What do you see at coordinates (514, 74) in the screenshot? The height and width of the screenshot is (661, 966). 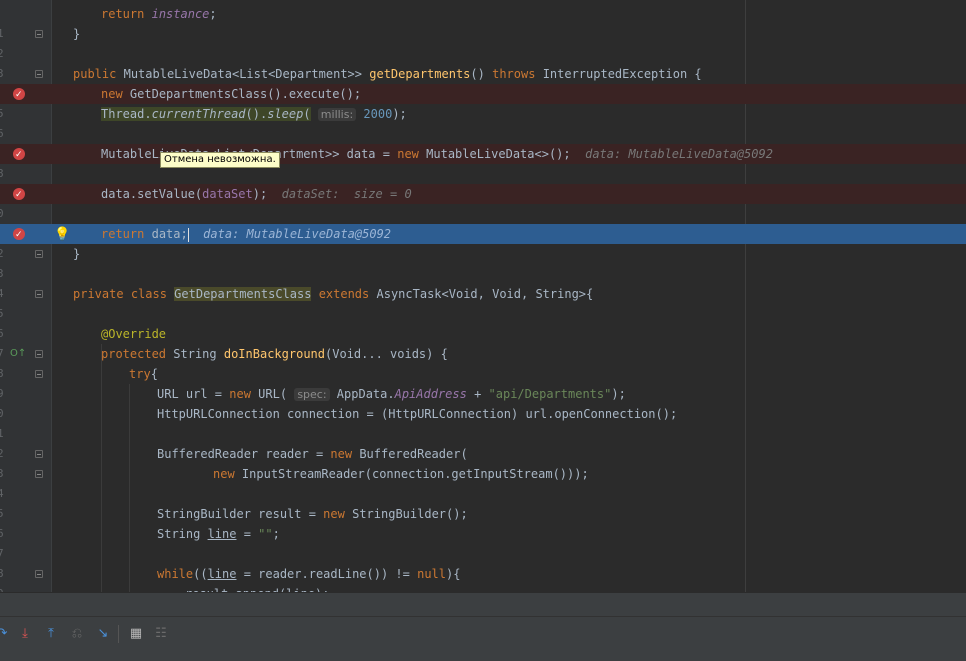 I see `keyword: throws` at bounding box center [514, 74].